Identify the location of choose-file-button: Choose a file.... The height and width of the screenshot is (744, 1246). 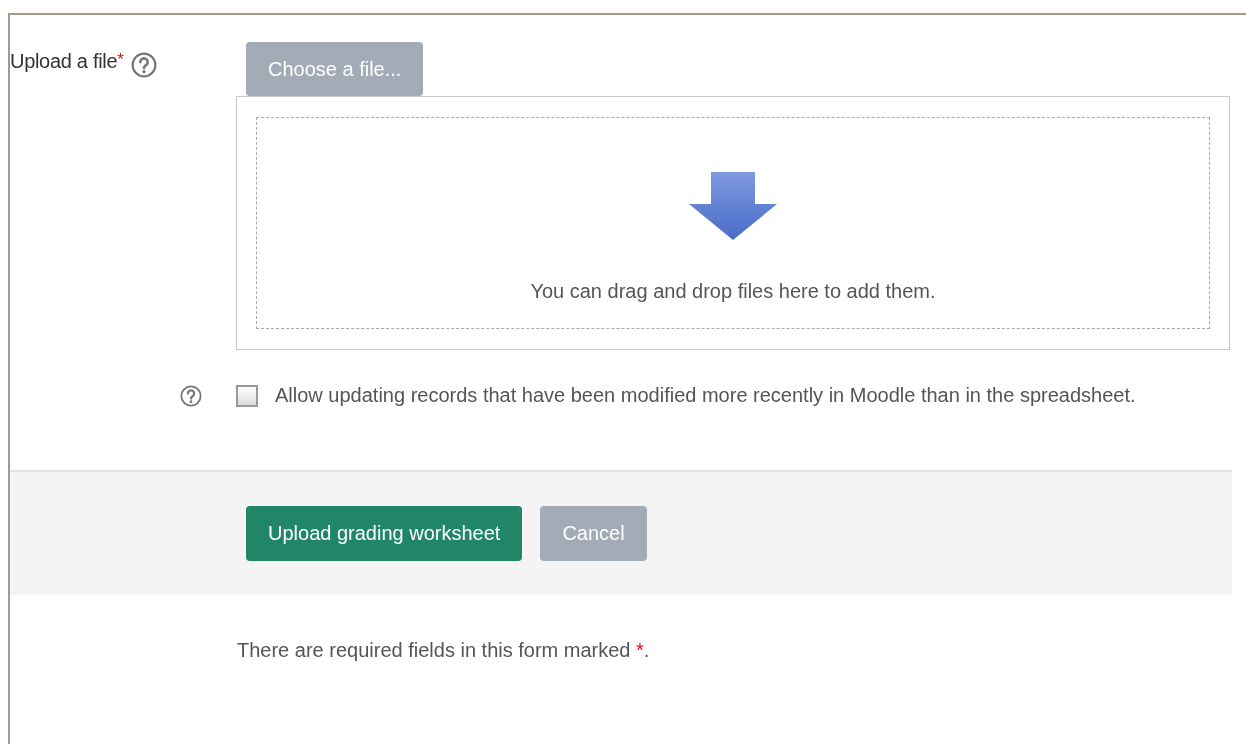
(335, 69).